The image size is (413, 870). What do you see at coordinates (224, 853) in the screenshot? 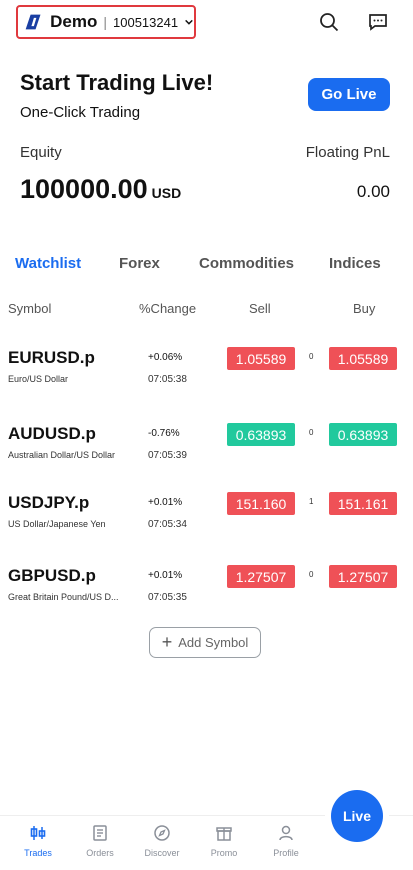
I see `nav-label: Promo` at bounding box center [224, 853].